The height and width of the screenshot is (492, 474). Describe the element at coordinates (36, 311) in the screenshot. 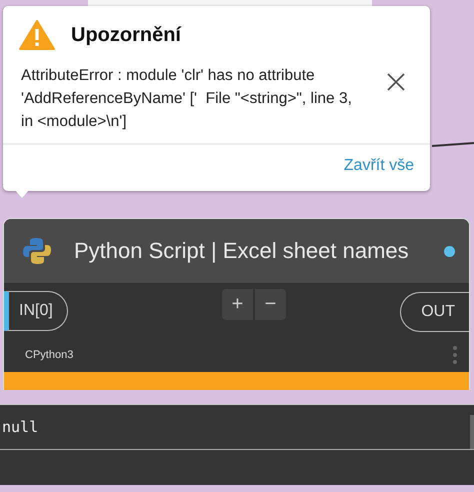

I see `input-port: IN[0]` at that location.